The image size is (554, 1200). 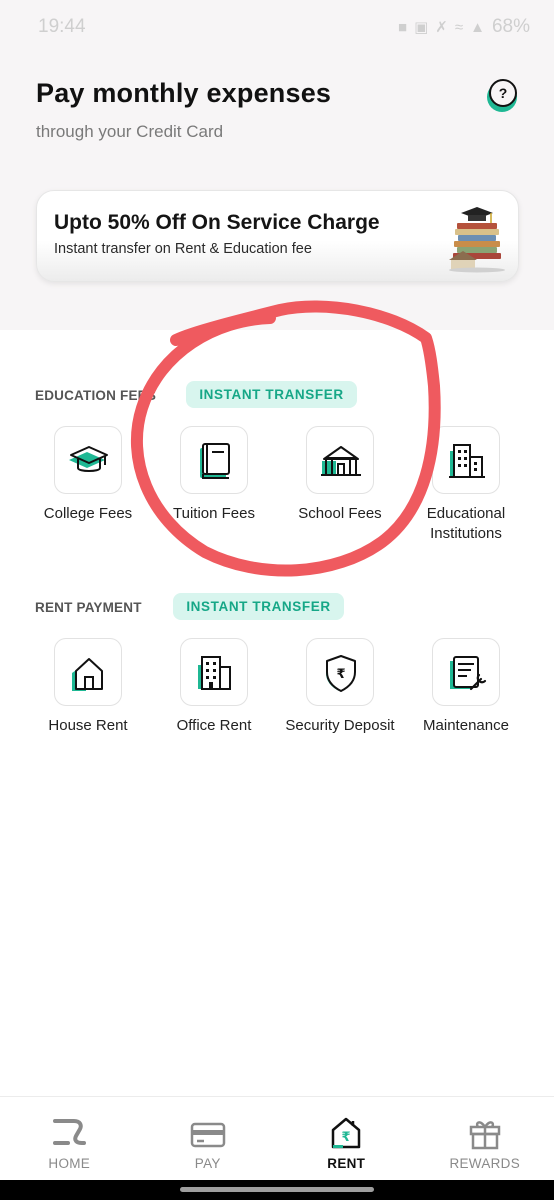 I want to click on security-deposit-tile: ₹ Security Deposit, so click(x=340, y=687).